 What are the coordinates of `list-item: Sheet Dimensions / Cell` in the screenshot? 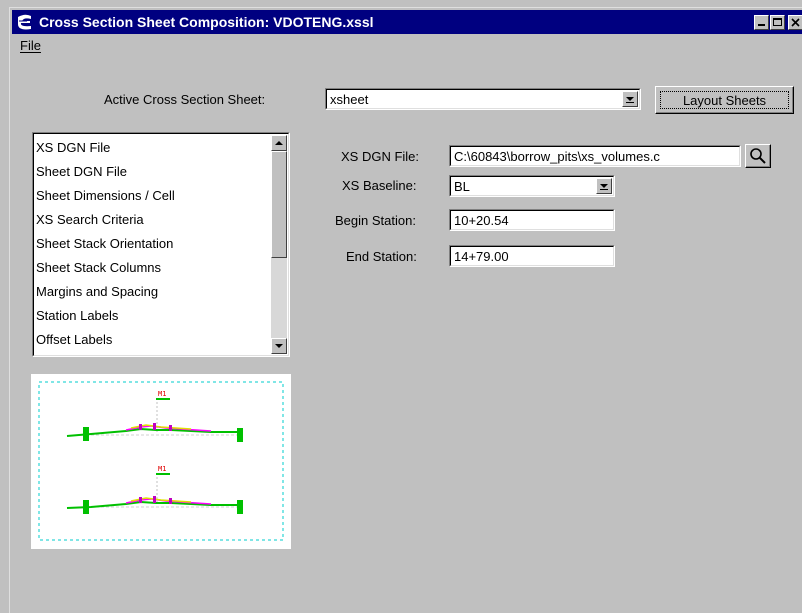 It's located at (105, 195).